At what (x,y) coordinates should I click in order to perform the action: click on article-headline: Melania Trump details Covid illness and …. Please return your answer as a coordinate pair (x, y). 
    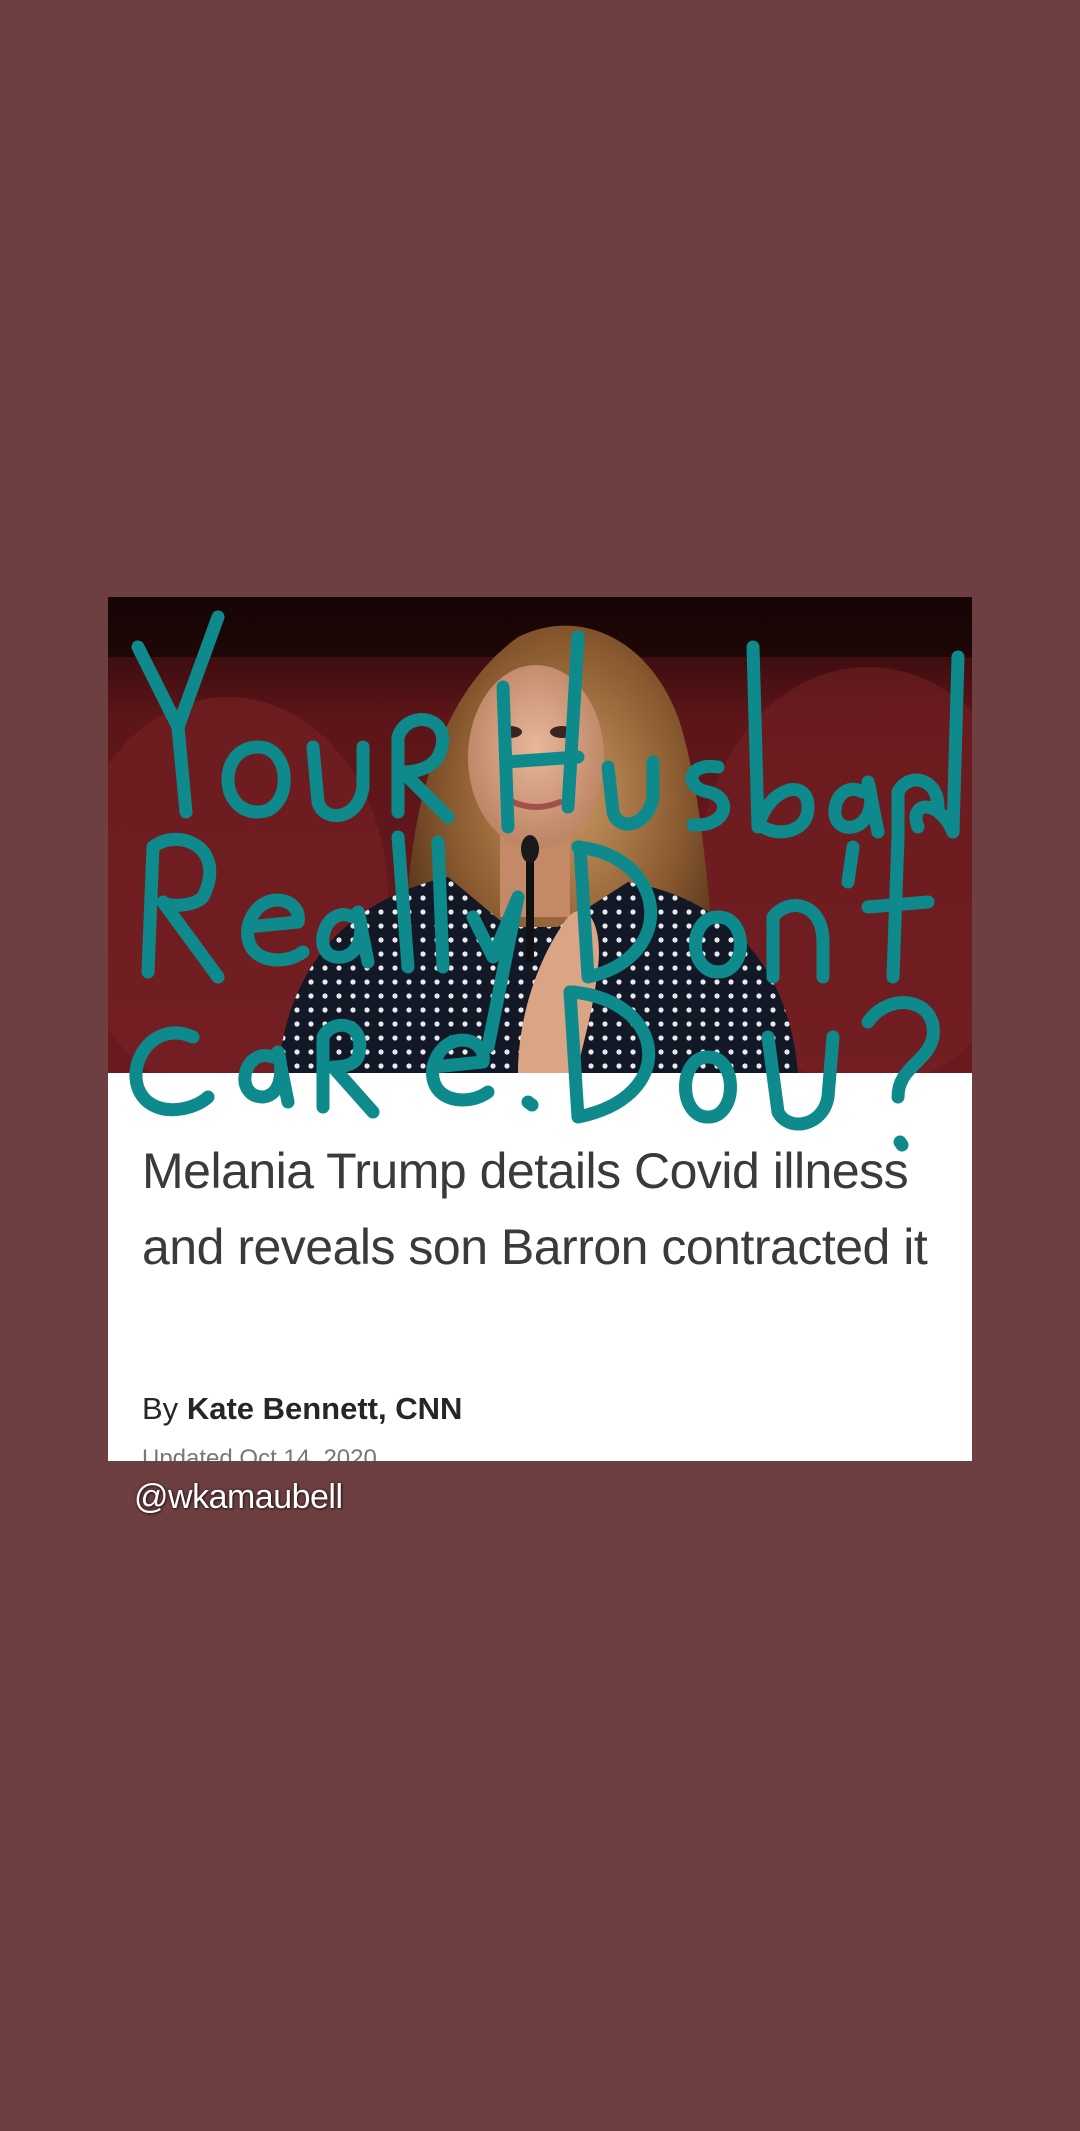
    Looking at the image, I should click on (542, 1209).